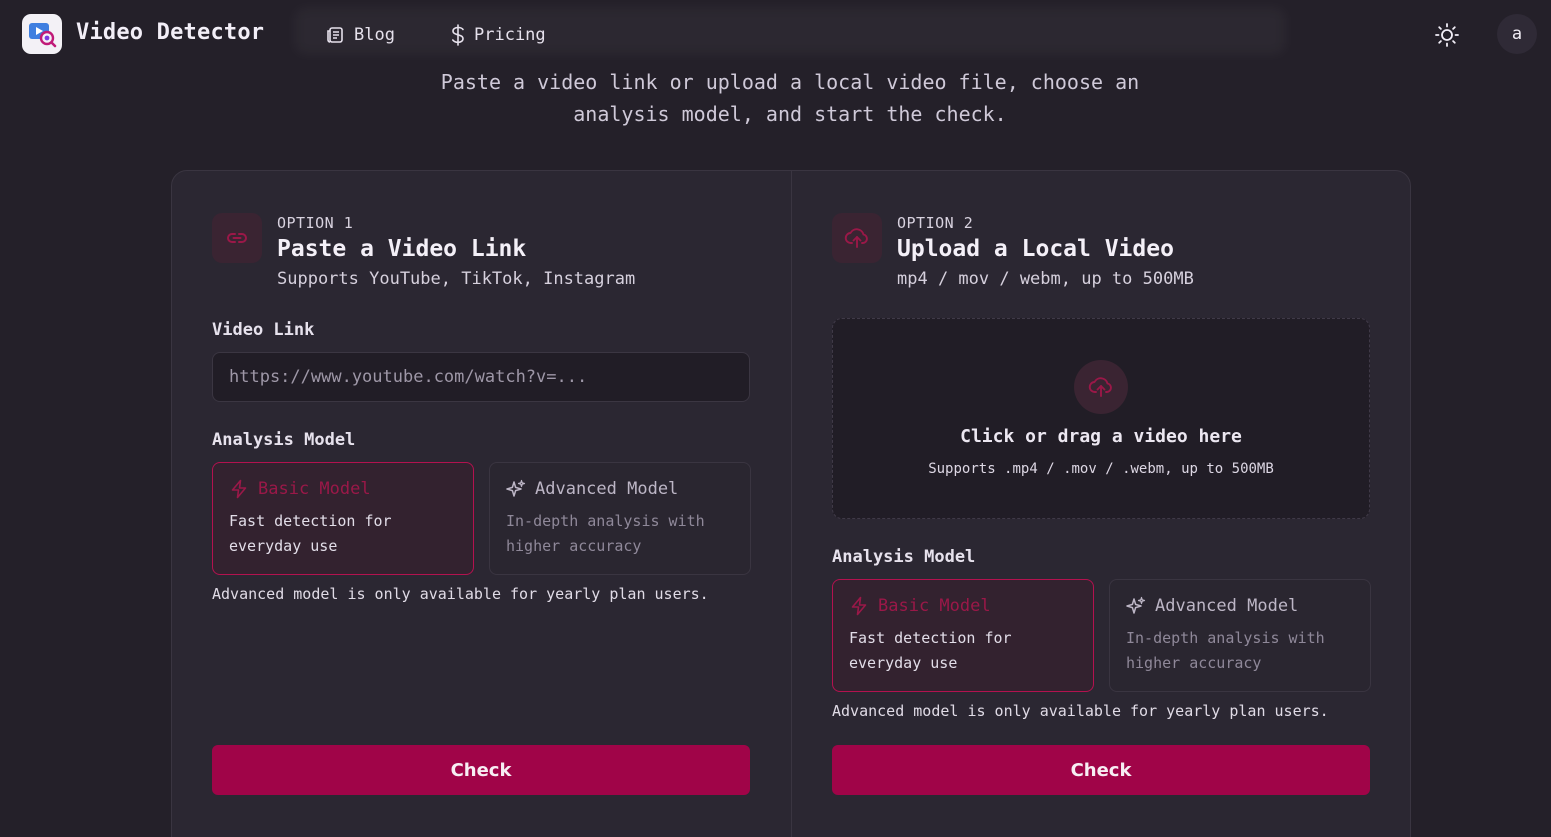 This screenshot has width=1551, height=837. Describe the element at coordinates (481, 377) in the screenshot. I see `video-link-input` at that location.